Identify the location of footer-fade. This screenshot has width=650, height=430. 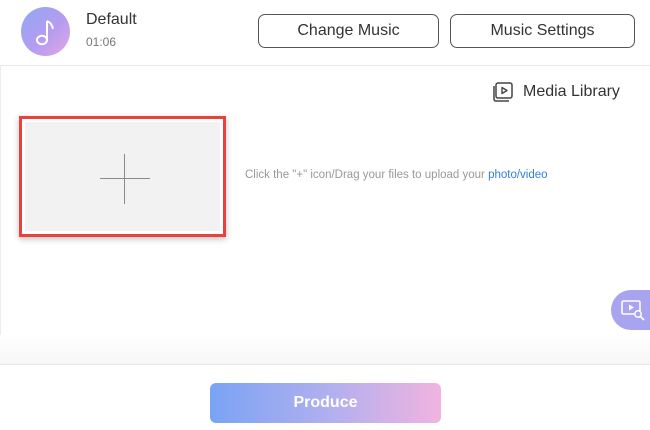
(325, 350).